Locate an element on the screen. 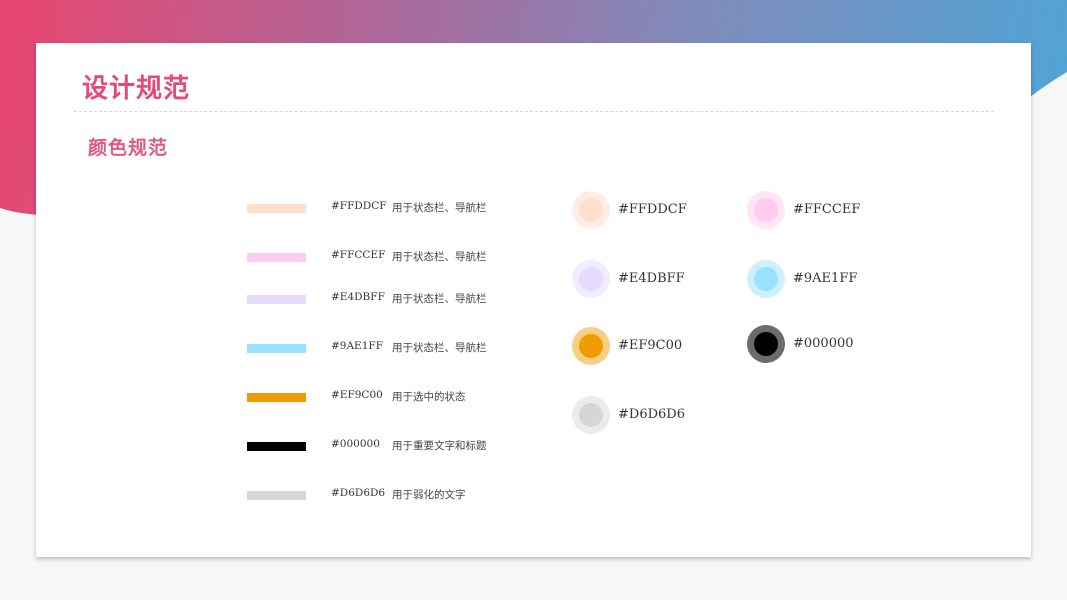 Image resolution: width=1067 pixels, height=600 pixels. swatch-hex: #FFCCEF is located at coordinates (358, 255).